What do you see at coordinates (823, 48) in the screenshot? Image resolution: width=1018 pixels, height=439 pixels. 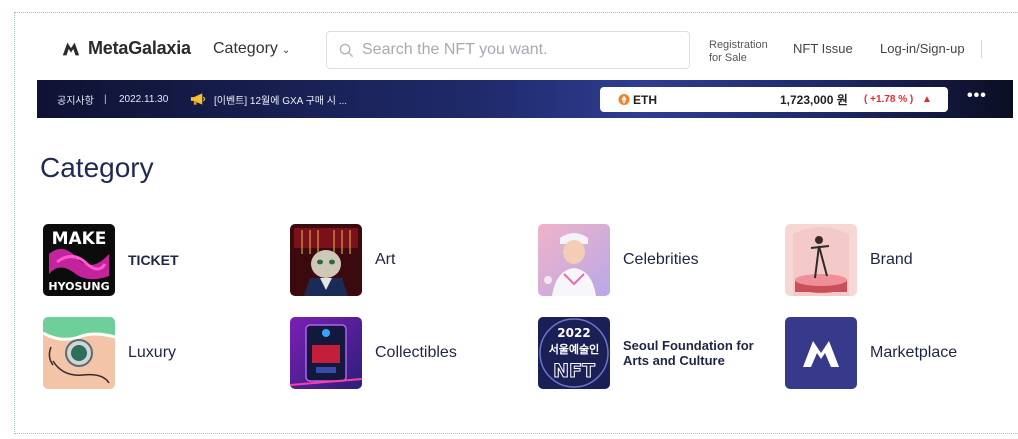 I see `nft-issue-link: NFT Issue` at bounding box center [823, 48].